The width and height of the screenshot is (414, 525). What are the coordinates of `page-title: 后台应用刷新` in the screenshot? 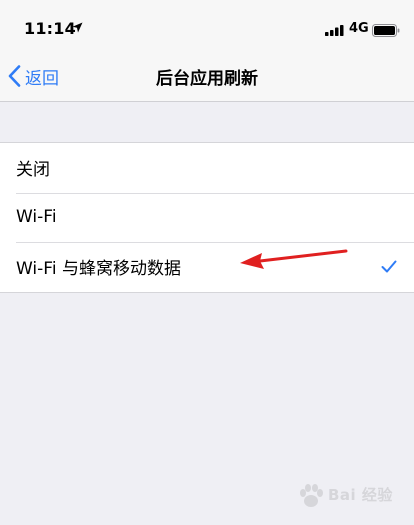 It's located at (207, 79).